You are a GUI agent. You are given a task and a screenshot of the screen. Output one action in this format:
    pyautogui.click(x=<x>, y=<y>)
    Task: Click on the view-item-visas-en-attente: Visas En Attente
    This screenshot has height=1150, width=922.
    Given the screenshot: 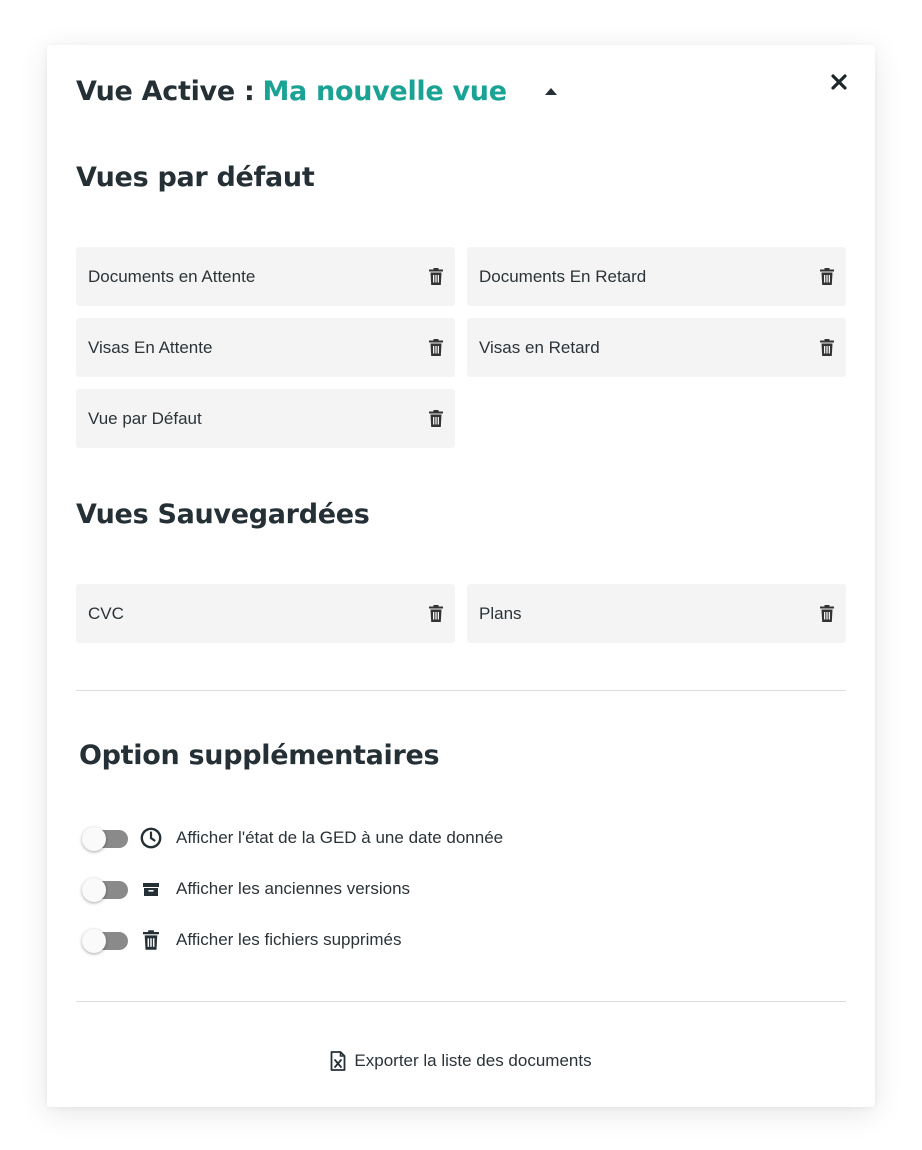 What is the action you would take?
    pyautogui.click(x=265, y=347)
    